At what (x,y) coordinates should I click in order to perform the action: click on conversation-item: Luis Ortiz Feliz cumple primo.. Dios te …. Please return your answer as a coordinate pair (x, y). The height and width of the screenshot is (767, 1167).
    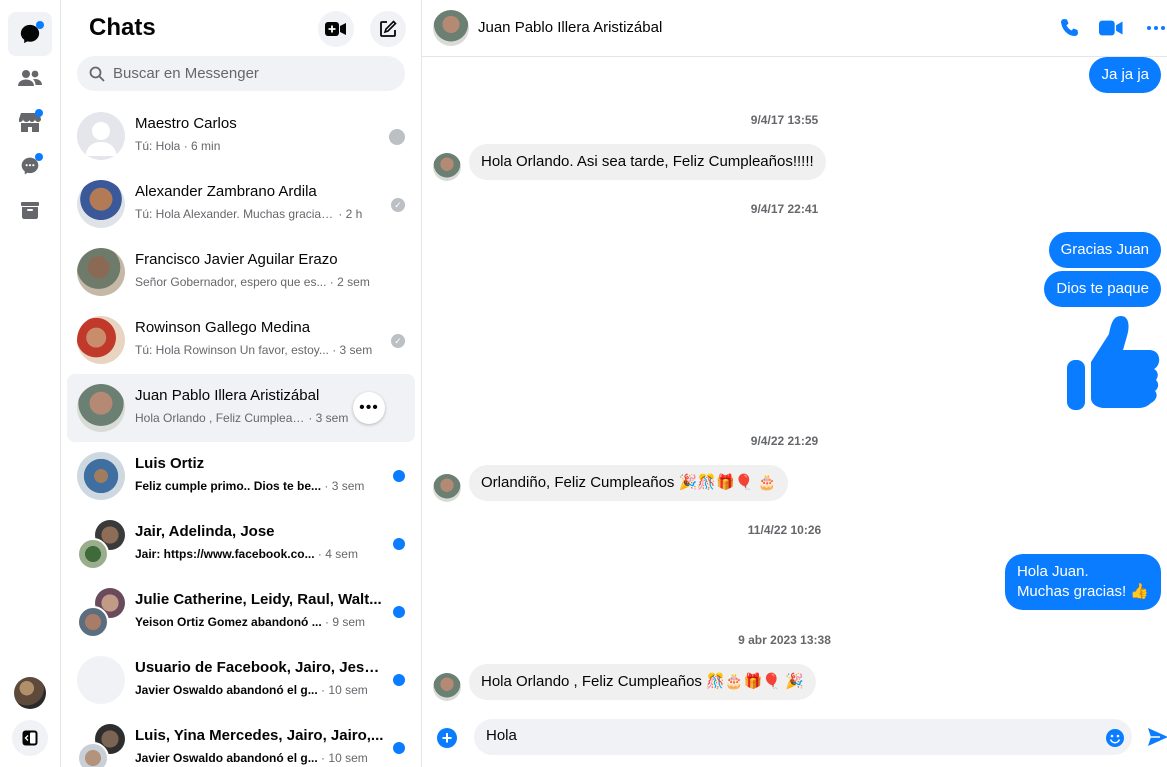
    Looking at the image, I should click on (241, 476).